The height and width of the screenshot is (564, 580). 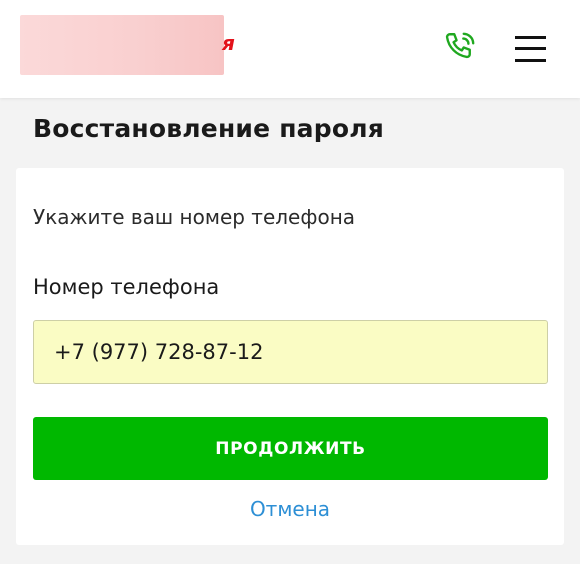 What do you see at coordinates (194, 217) in the screenshot?
I see `phone-hint-text: Укажите ваш номер телефона` at bounding box center [194, 217].